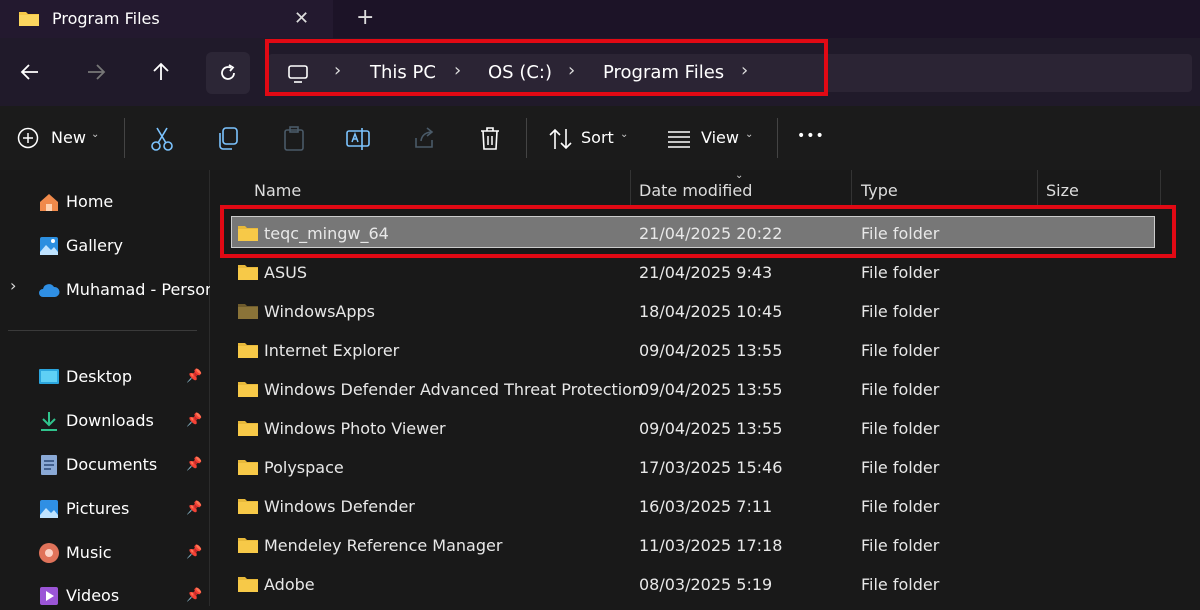 This screenshot has height=610, width=1200. Describe the element at coordinates (62, 139) in the screenshot. I see `new-button: New ⌄` at that location.